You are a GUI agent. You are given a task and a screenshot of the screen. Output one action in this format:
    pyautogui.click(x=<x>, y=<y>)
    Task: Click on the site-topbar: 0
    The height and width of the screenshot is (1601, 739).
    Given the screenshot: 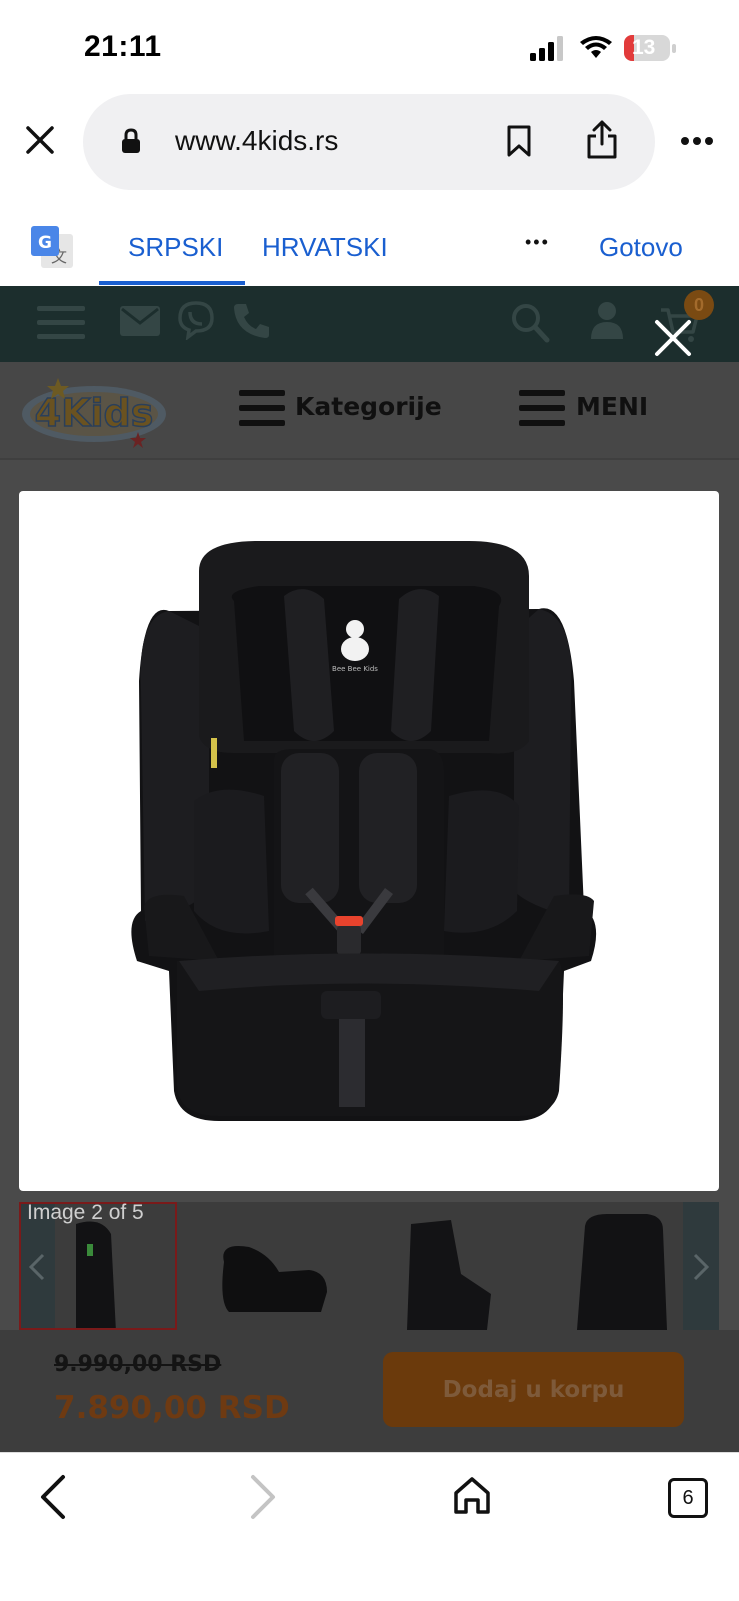 What is the action you would take?
    pyautogui.click(x=369, y=324)
    